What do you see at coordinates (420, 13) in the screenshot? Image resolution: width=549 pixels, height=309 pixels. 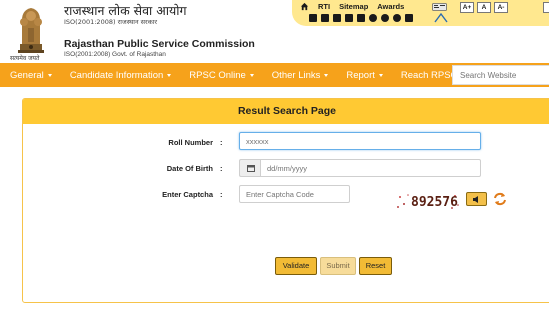 I see `utility-topbar: RTI Sitemap Awards A+ A A-` at bounding box center [420, 13].